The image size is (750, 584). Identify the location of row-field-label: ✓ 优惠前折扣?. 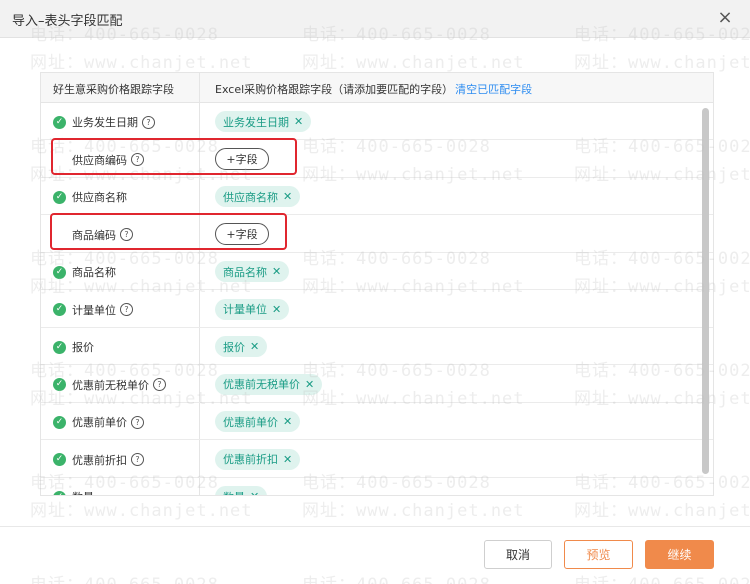
(98, 460).